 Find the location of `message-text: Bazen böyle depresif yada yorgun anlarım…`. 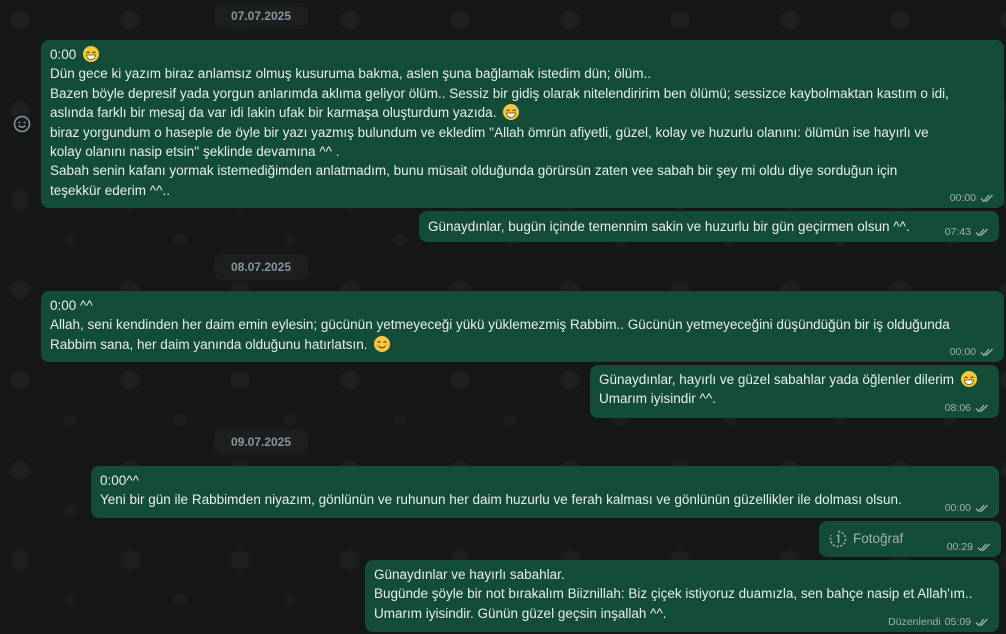

message-text: Bazen böyle depresif yada yorgun anlarım… is located at coordinates (499, 93).